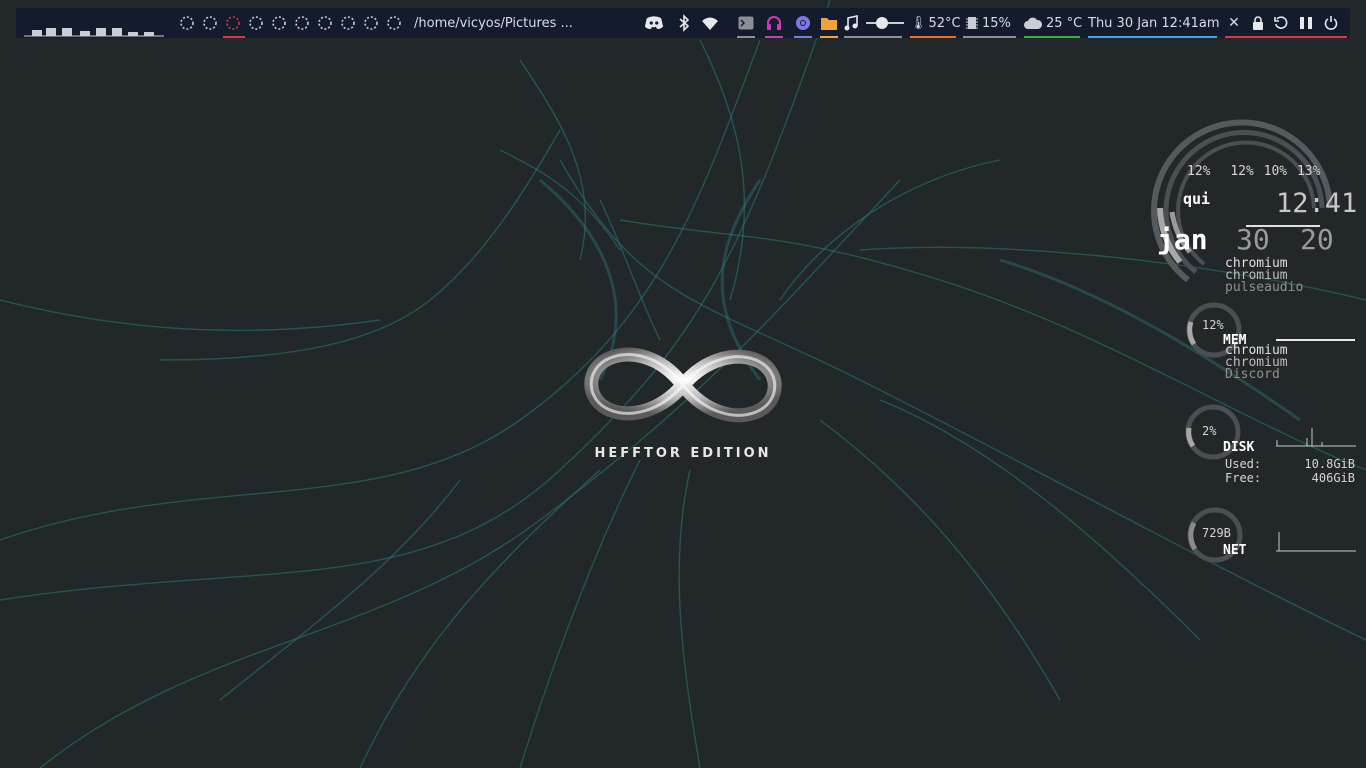 The width and height of the screenshot is (1366, 768). Describe the element at coordinates (683, 385) in the screenshot. I see `infinity-logo-icon` at that location.